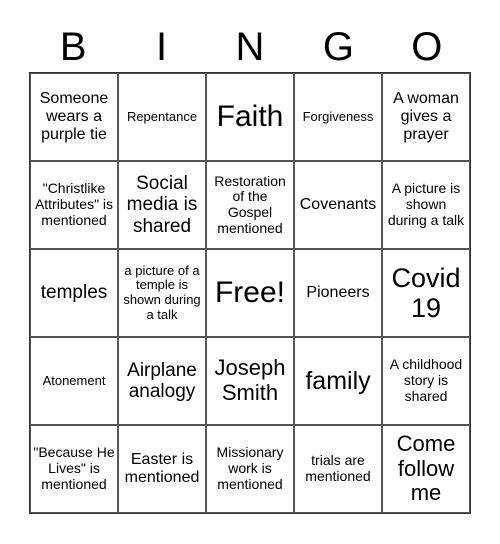 This screenshot has height=544, width=500. What do you see at coordinates (162, 117) in the screenshot?
I see `bingo-cell: Repentance` at bounding box center [162, 117].